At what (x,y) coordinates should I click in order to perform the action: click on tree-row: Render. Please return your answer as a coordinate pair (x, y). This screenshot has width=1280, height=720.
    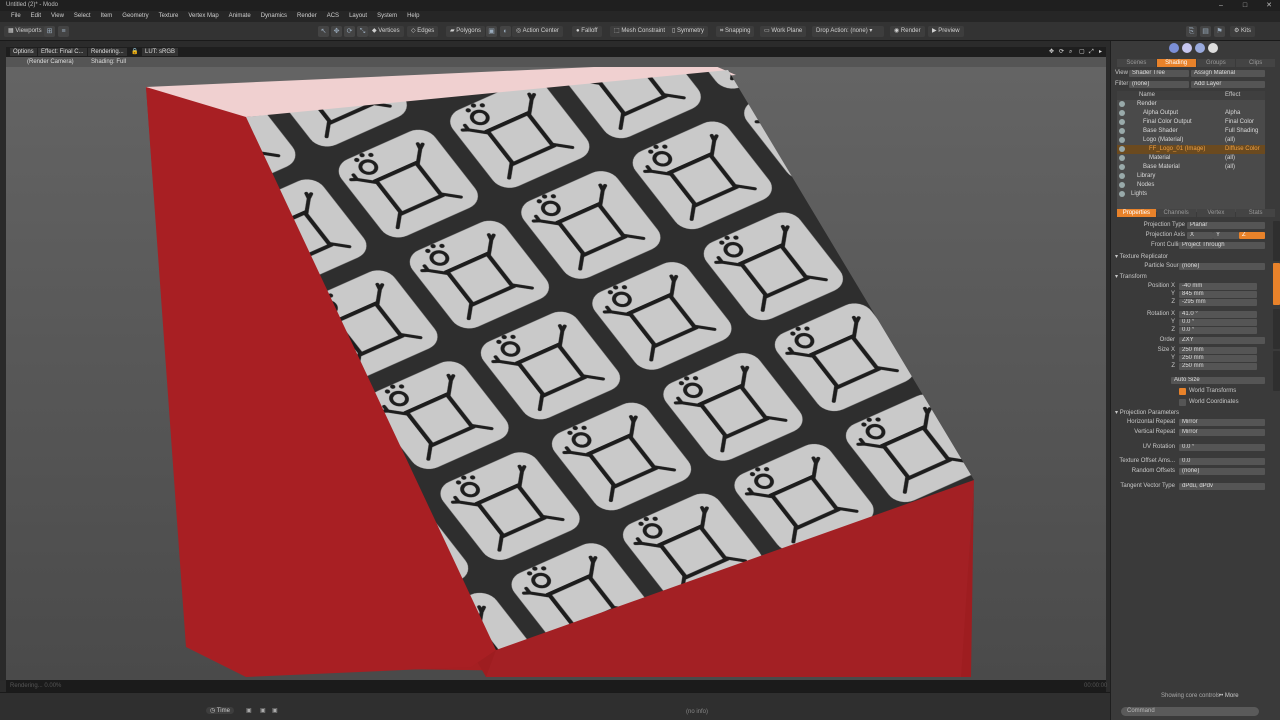
    Looking at the image, I should click on (1191, 104).